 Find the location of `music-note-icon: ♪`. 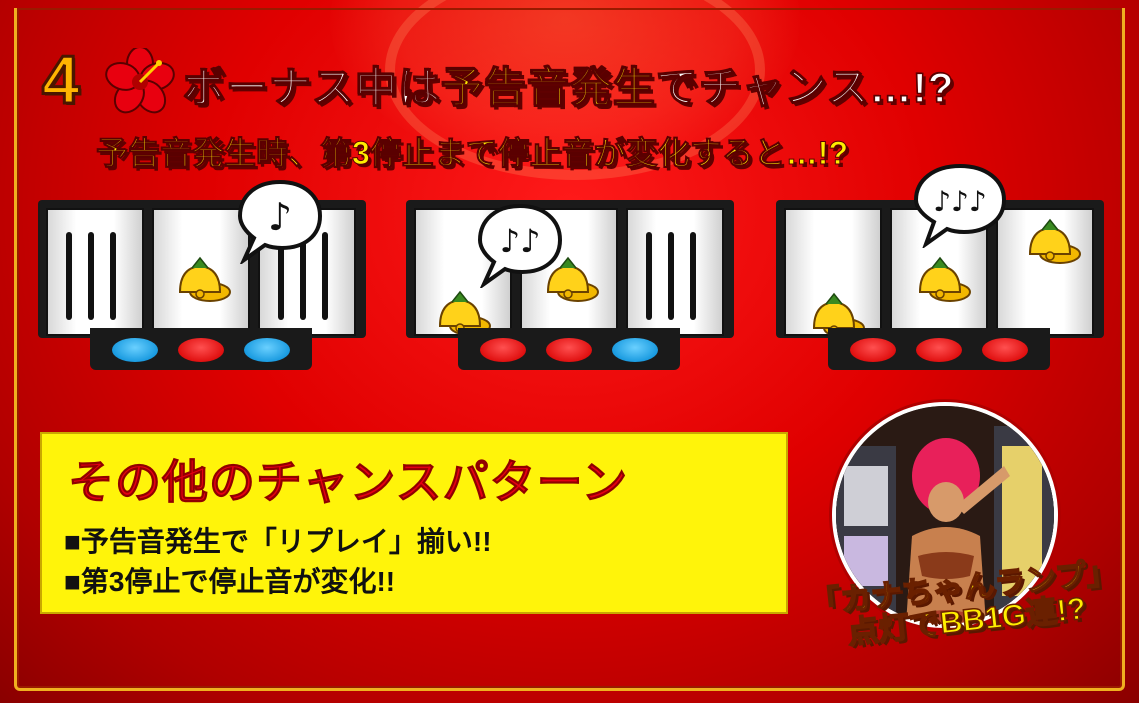

music-note-icon: ♪ is located at coordinates (280, 217).